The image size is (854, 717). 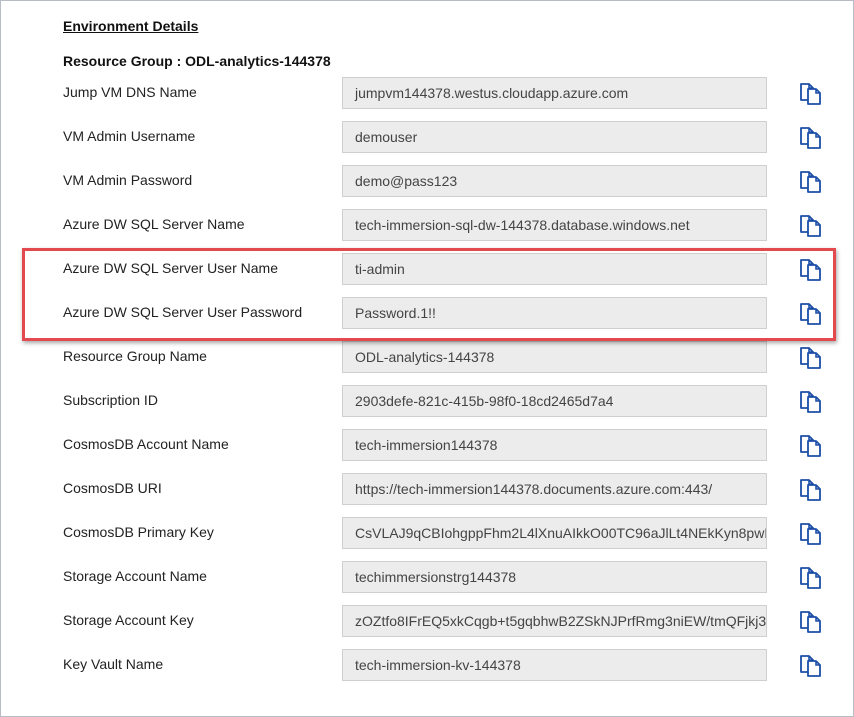 What do you see at coordinates (130, 92) in the screenshot?
I see `field-label: Jump VM DNS Name` at bounding box center [130, 92].